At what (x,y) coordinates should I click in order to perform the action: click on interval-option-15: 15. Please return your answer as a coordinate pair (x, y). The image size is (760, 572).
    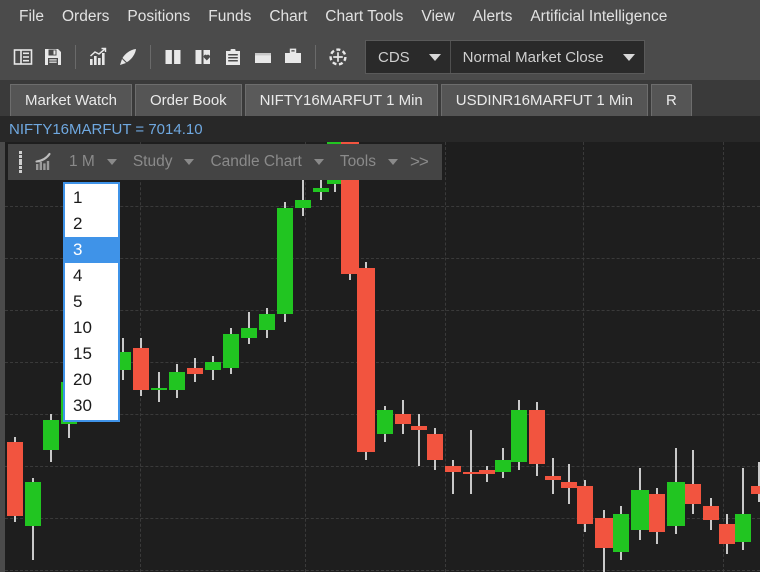
    Looking at the image, I should click on (91, 354).